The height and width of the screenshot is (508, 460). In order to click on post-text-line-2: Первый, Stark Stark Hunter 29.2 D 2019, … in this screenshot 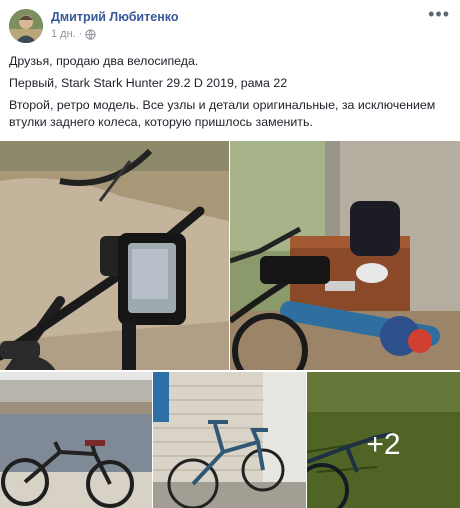, I will do `click(148, 83)`.